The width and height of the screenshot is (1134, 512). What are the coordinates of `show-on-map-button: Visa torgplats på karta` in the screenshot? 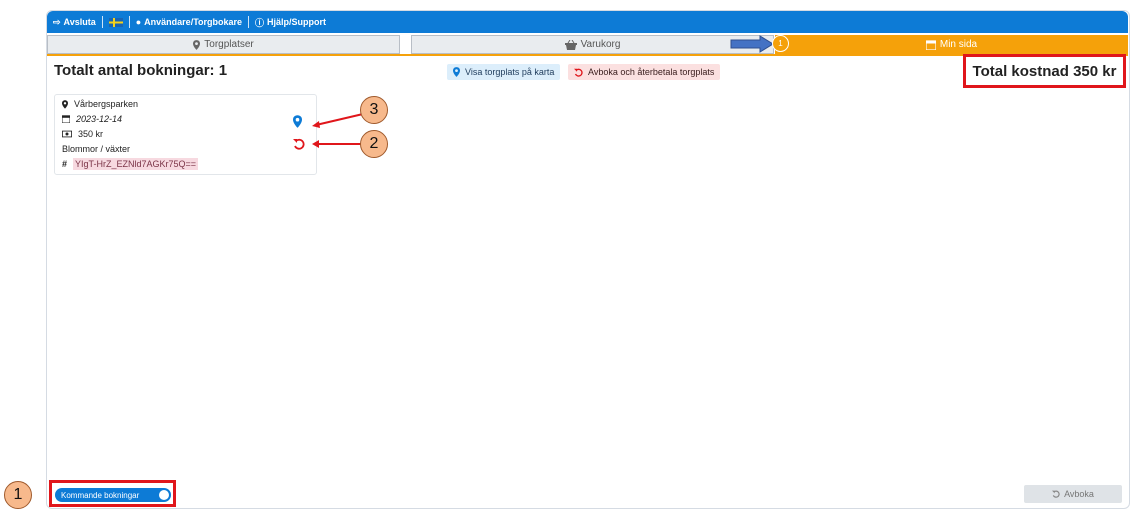 It's located at (504, 72).